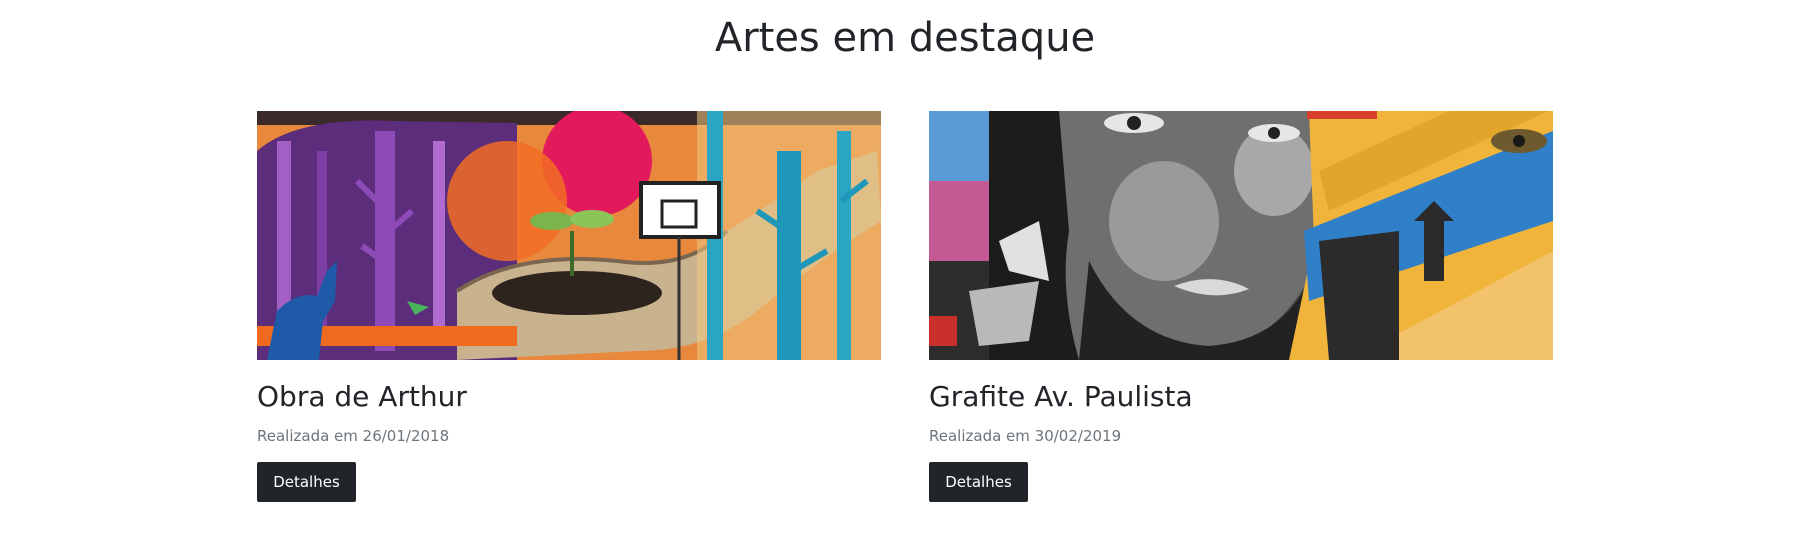 The height and width of the screenshot is (535, 1810). What do you see at coordinates (1061, 396) in the screenshot?
I see `card-title: Grafite Av. Paulista` at bounding box center [1061, 396].